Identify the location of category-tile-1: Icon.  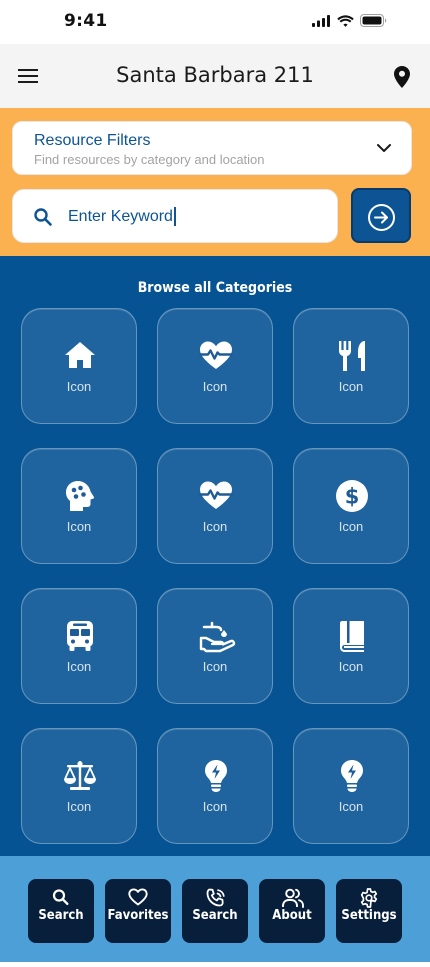
(79, 366).